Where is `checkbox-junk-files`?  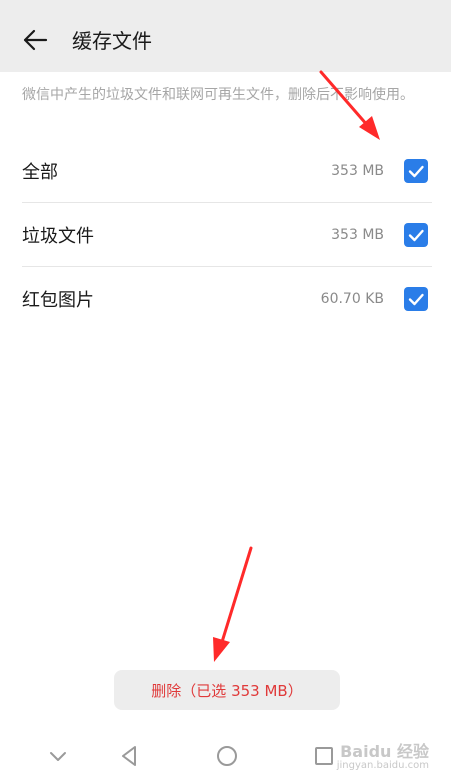 checkbox-junk-files is located at coordinates (416, 235).